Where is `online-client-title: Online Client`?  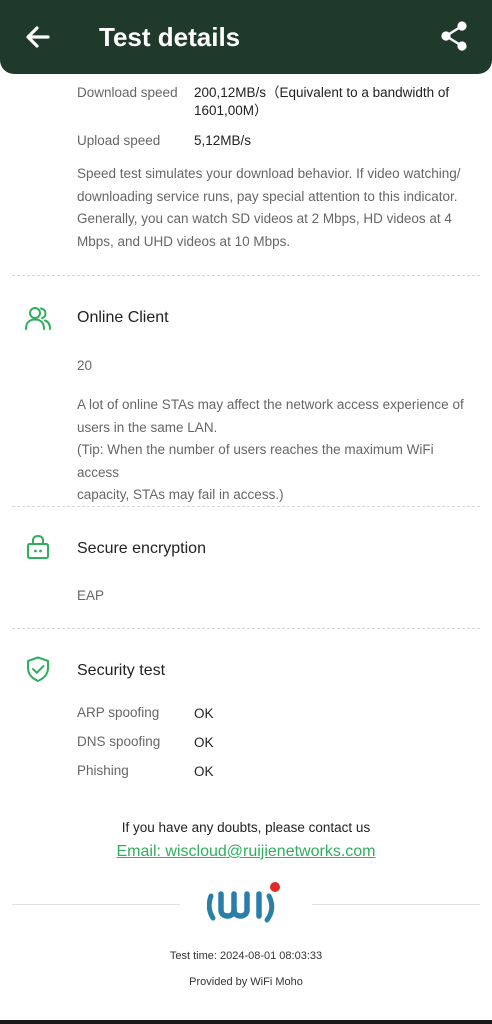
online-client-title: Online Client is located at coordinates (123, 317).